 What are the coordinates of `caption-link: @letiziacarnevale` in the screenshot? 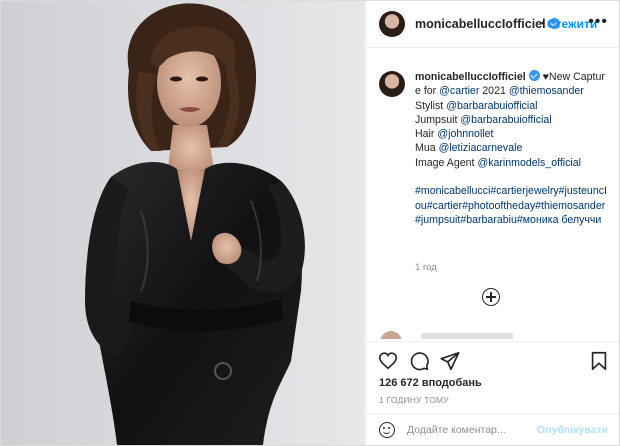 It's located at (481, 148).